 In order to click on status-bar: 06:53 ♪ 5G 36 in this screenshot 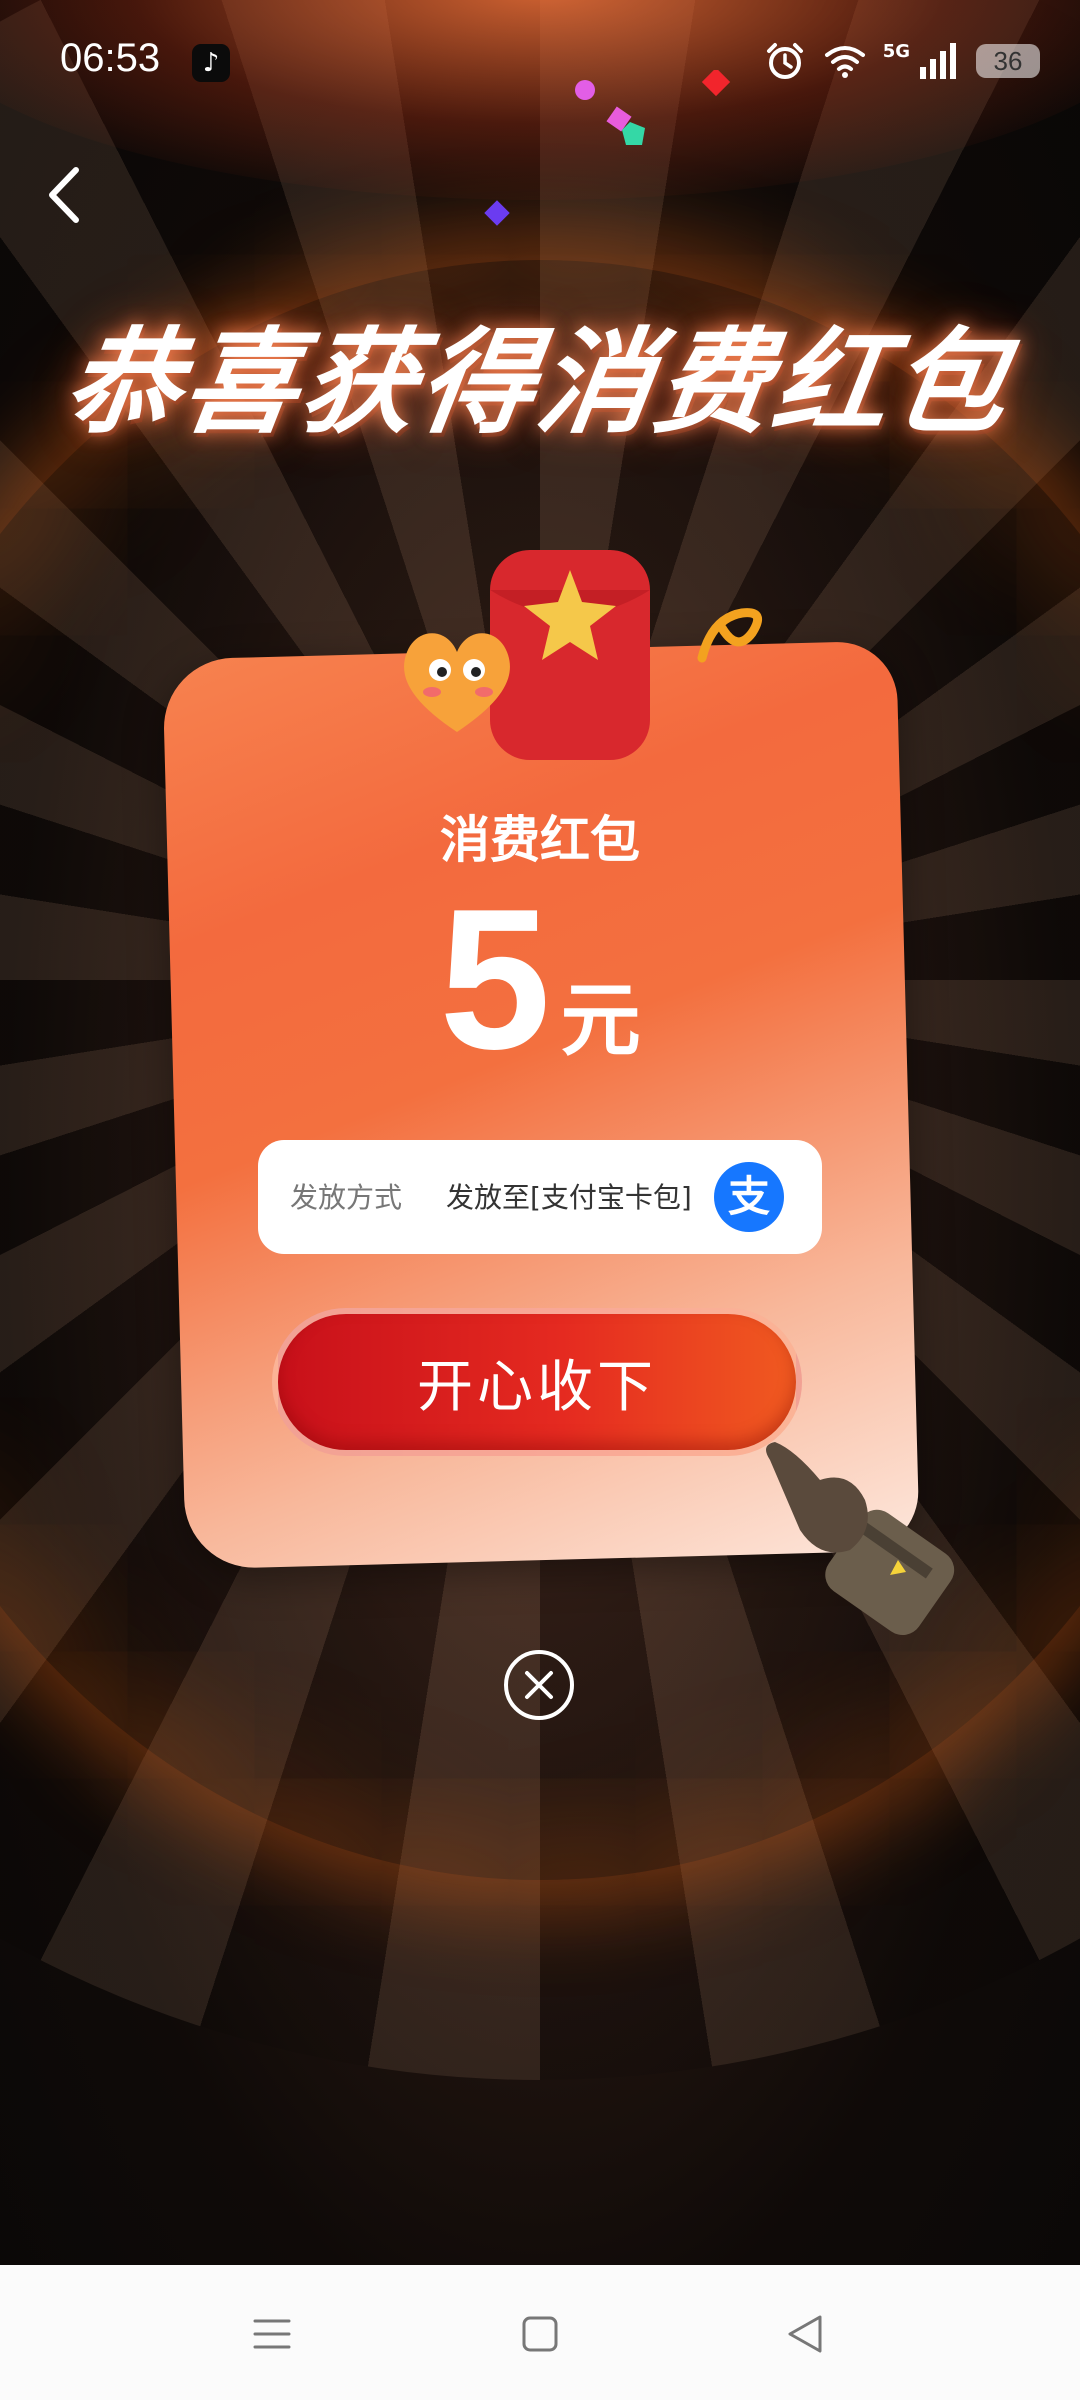, I will do `click(540, 60)`.